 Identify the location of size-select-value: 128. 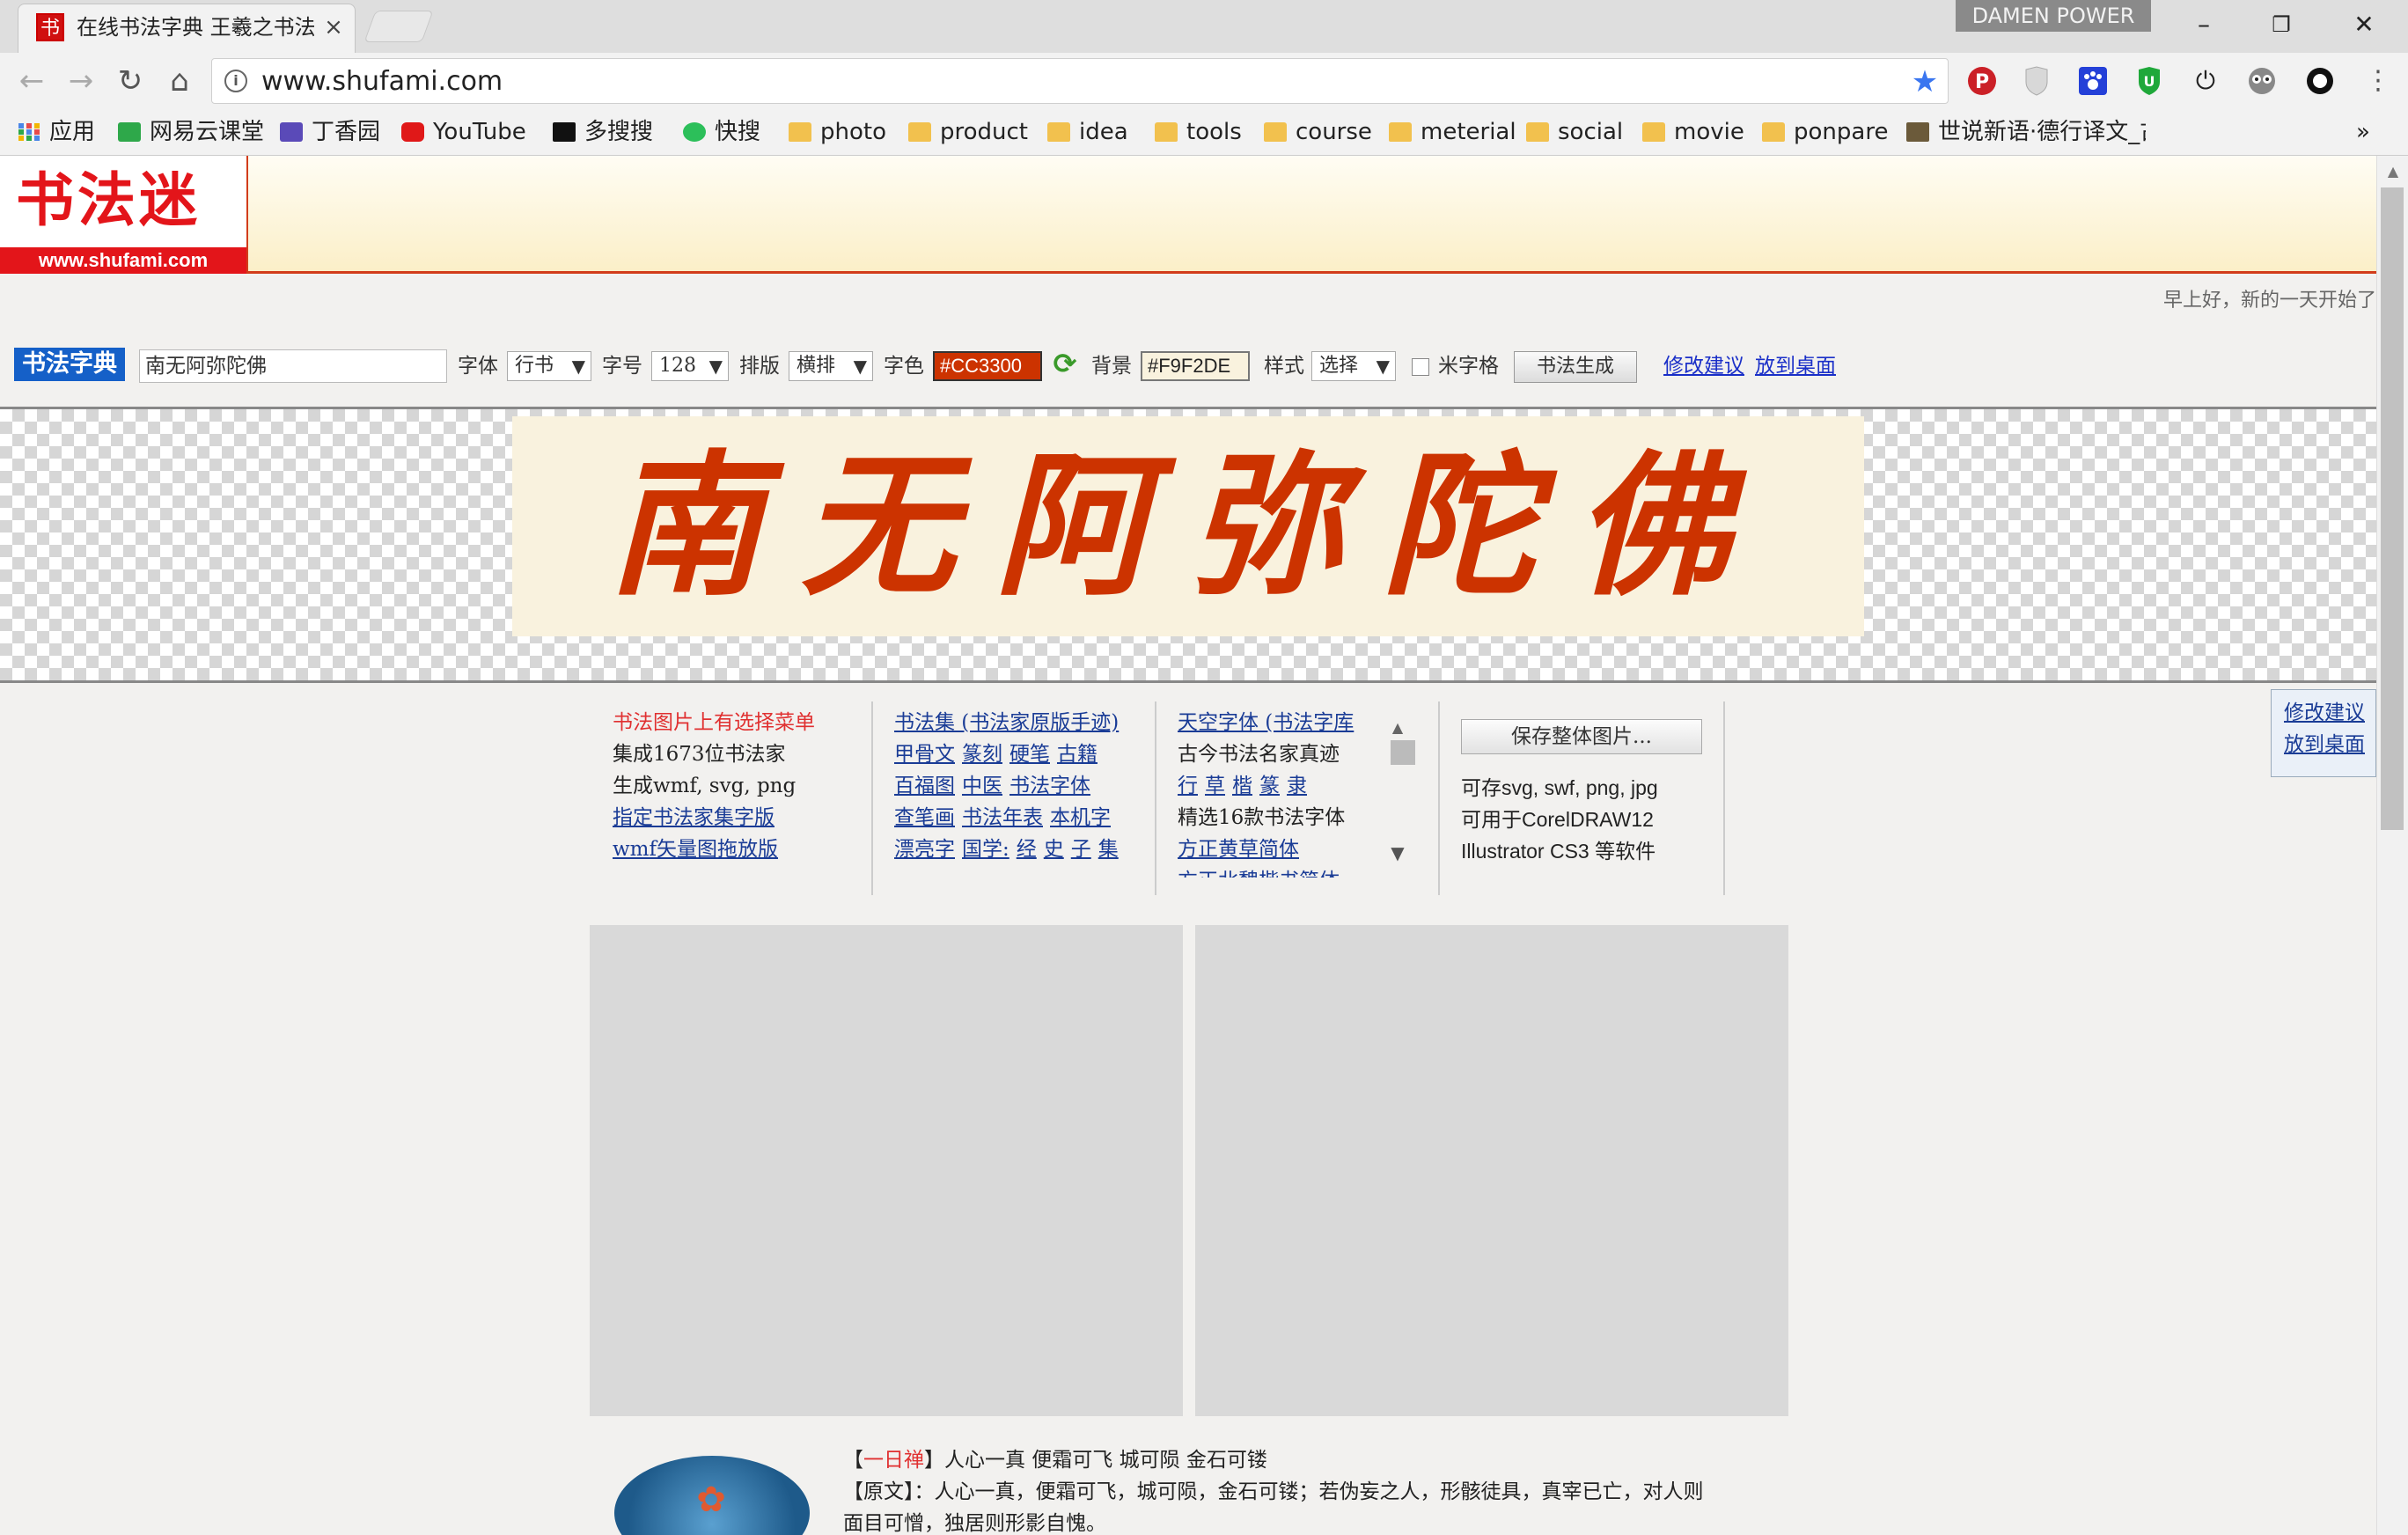
(677, 366).